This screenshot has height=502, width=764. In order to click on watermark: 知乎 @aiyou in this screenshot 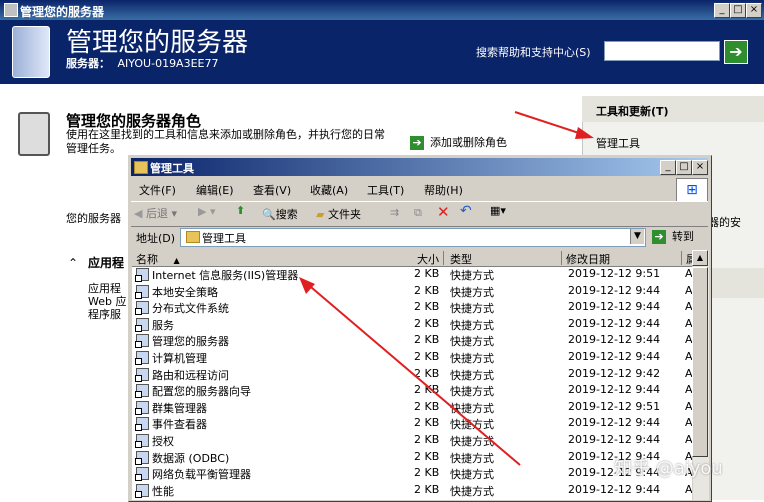, I will do `click(668, 468)`.